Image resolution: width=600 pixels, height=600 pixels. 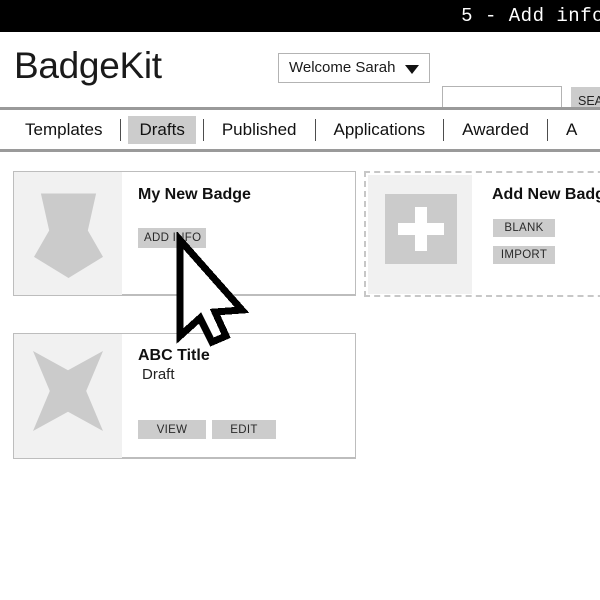 What do you see at coordinates (194, 194) in the screenshot?
I see `badge-card-title: My New Badge` at bounding box center [194, 194].